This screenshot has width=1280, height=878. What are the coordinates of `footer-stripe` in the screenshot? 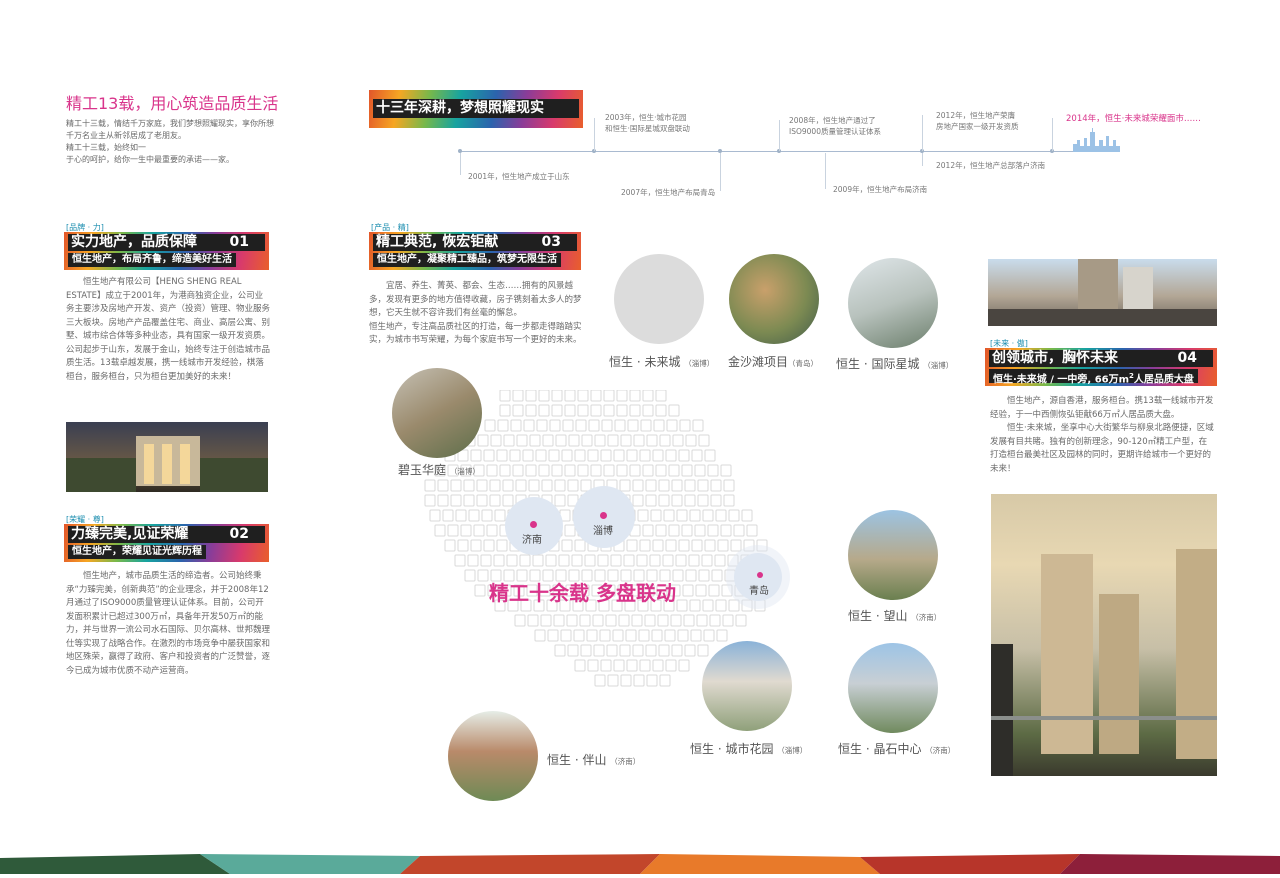 It's located at (640, 864).